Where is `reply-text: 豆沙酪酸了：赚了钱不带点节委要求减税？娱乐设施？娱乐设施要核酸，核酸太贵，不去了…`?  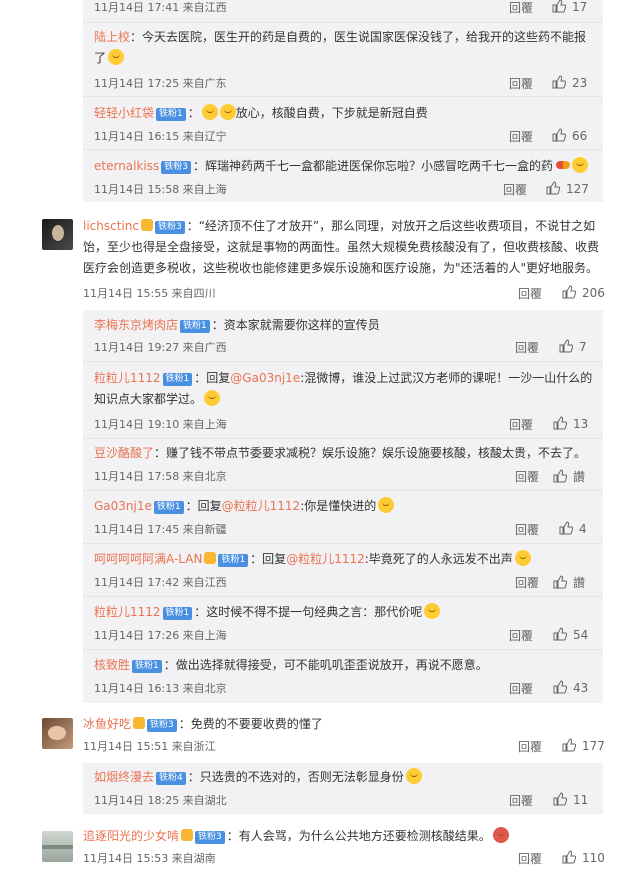 reply-text: 豆沙酪酸了：赚了钱不带点节委要求减税？娱乐设施？娱乐设施要核酸，核酸太贵，不去了… is located at coordinates (346, 453).